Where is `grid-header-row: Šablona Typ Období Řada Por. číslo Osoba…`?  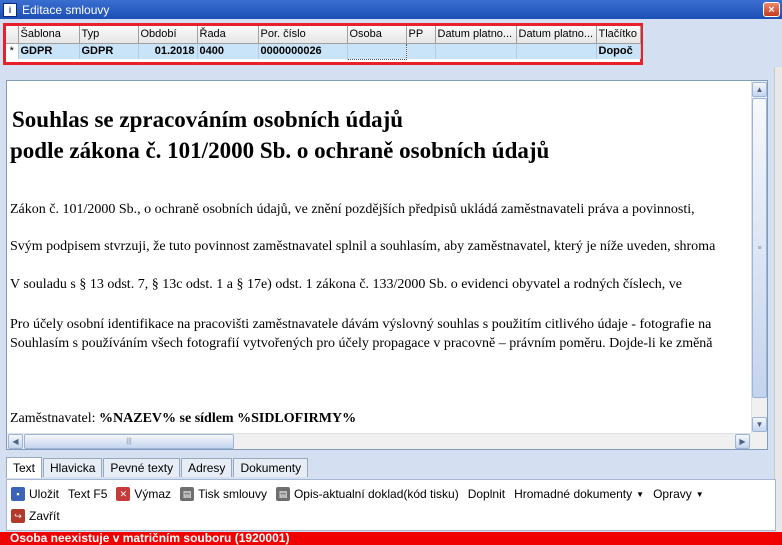
grid-header-row: Šablona Typ Období Řada Por. číslo Osoba… is located at coordinates (323, 35).